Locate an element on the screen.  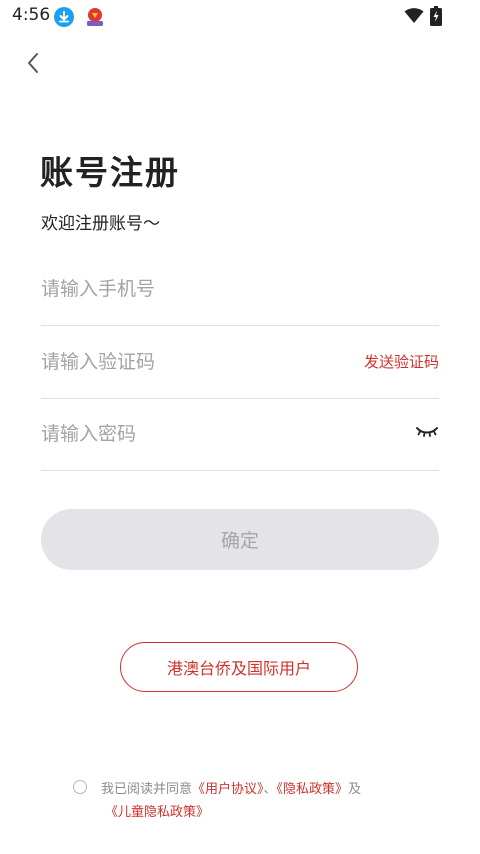
send-code-button: 发送验证码 is located at coordinates (401, 361).